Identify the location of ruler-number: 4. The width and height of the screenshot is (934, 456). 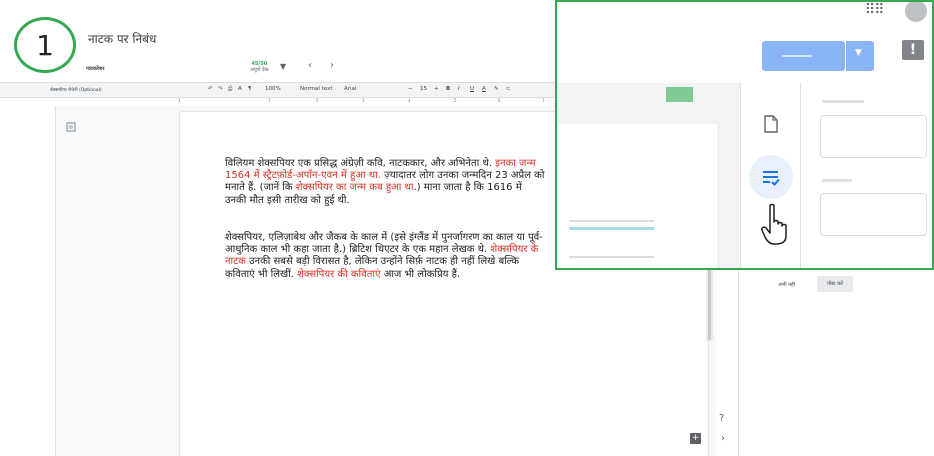
(409, 100).